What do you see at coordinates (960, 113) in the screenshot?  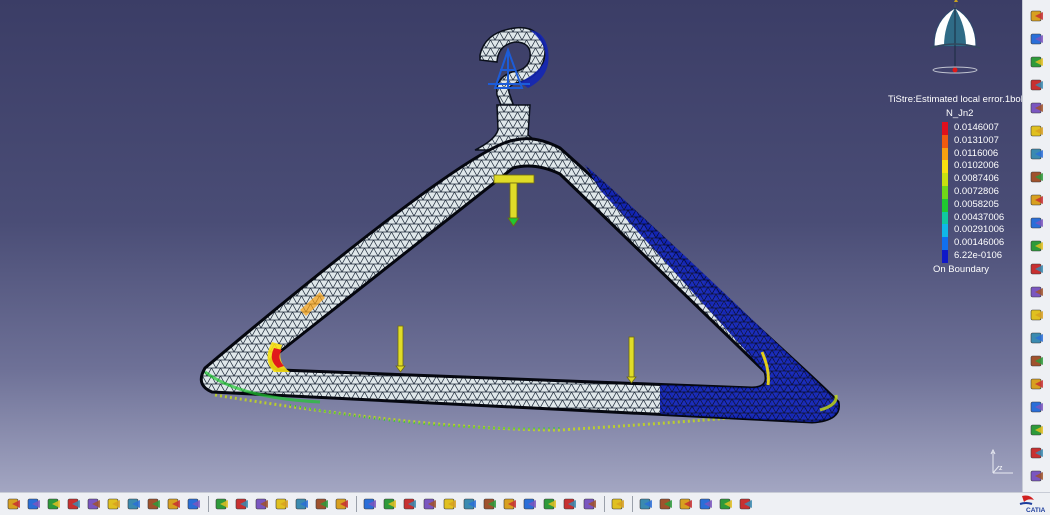 I see `legend-unit: N_Jn2` at bounding box center [960, 113].